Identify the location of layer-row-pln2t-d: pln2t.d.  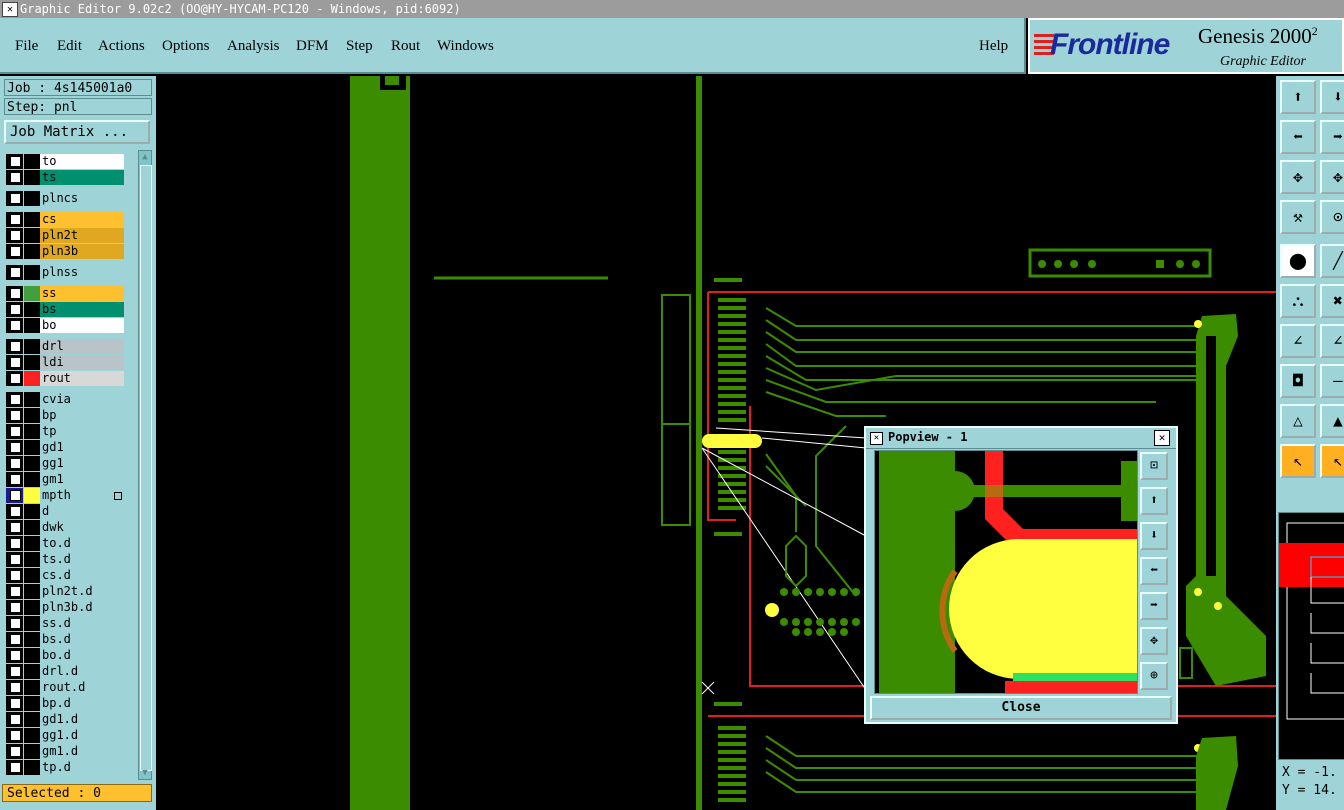
(65, 591).